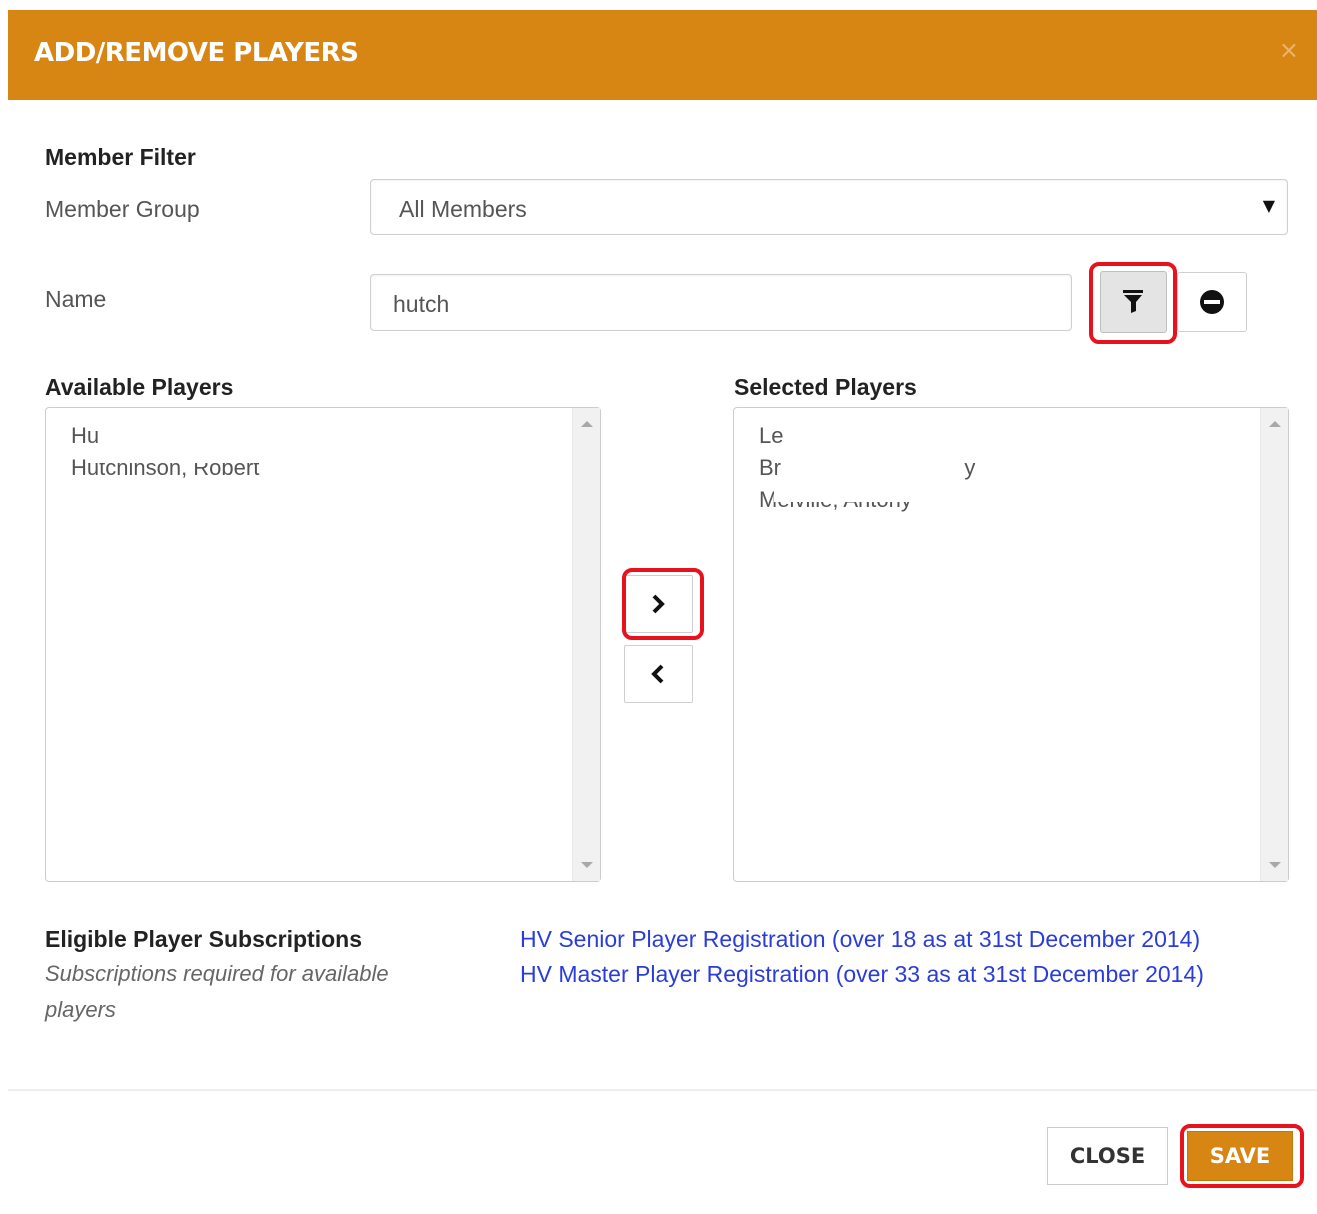 The image size is (1317, 1214). Describe the element at coordinates (1133, 303) in the screenshot. I see `filter-highlight` at that location.